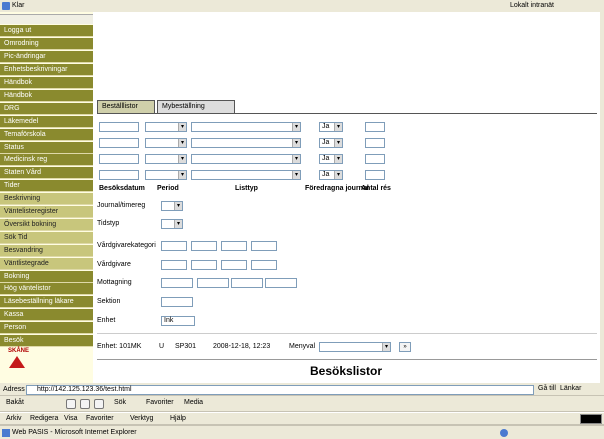  What do you see at coordinates (168, 188) in the screenshot?
I see `col-header-period: Period` at bounding box center [168, 188].